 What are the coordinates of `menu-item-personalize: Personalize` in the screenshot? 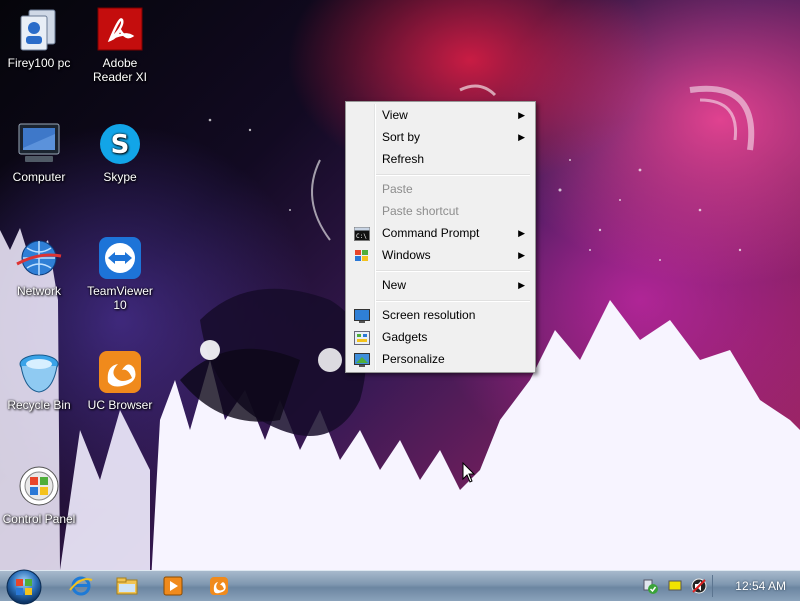 It's located at (440, 359).